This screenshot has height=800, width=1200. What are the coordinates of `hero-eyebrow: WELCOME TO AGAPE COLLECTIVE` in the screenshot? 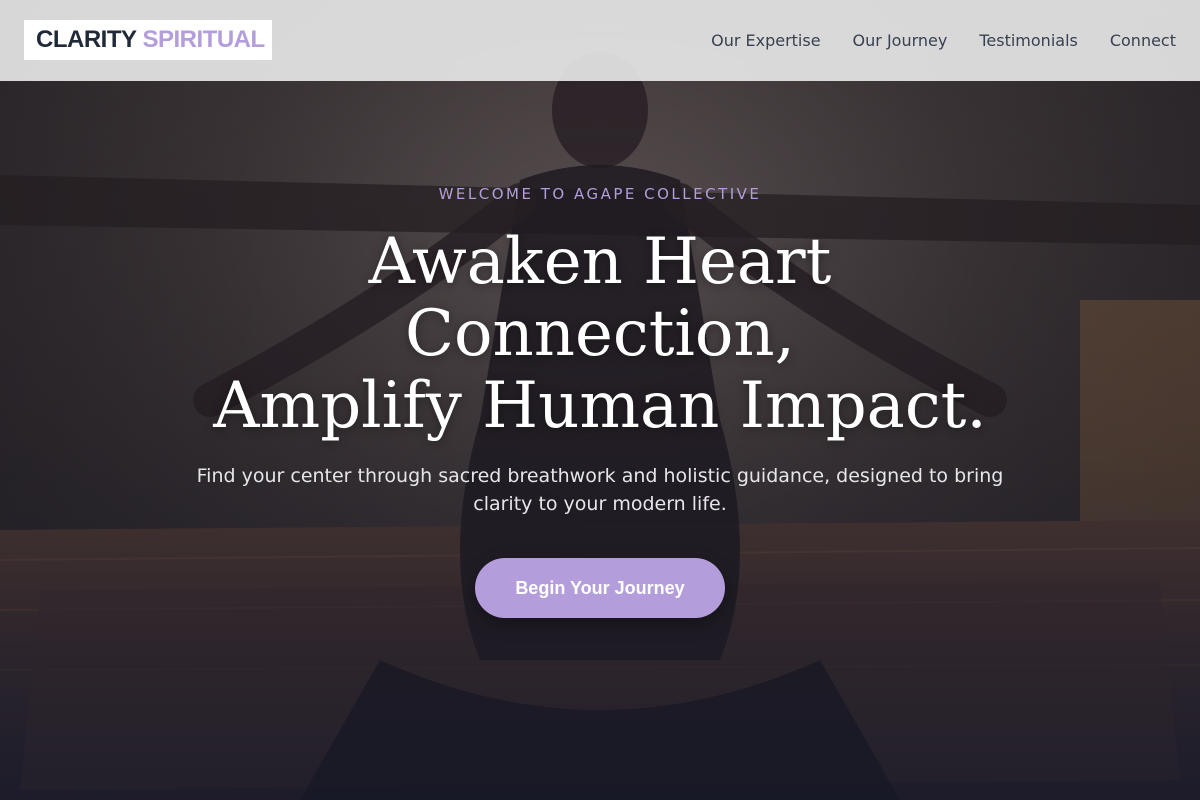 It's located at (600, 194).